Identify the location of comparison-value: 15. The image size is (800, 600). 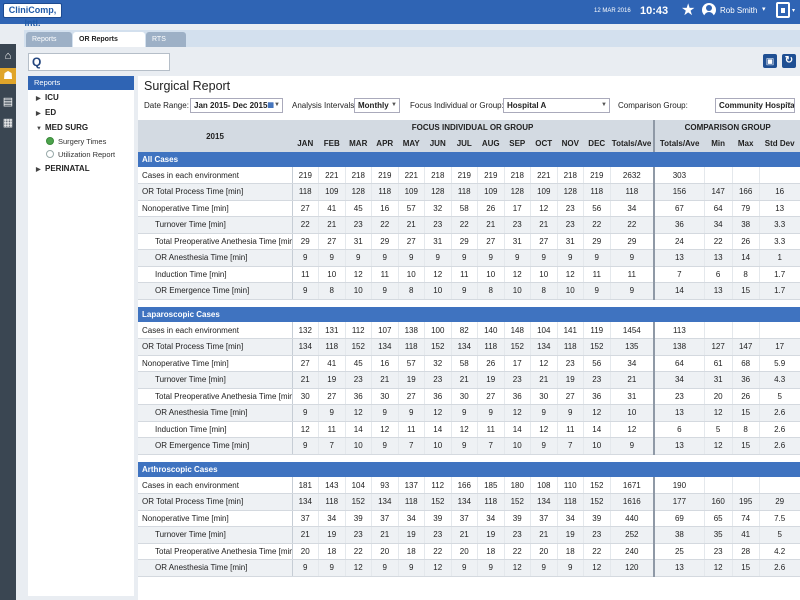
(746, 413).